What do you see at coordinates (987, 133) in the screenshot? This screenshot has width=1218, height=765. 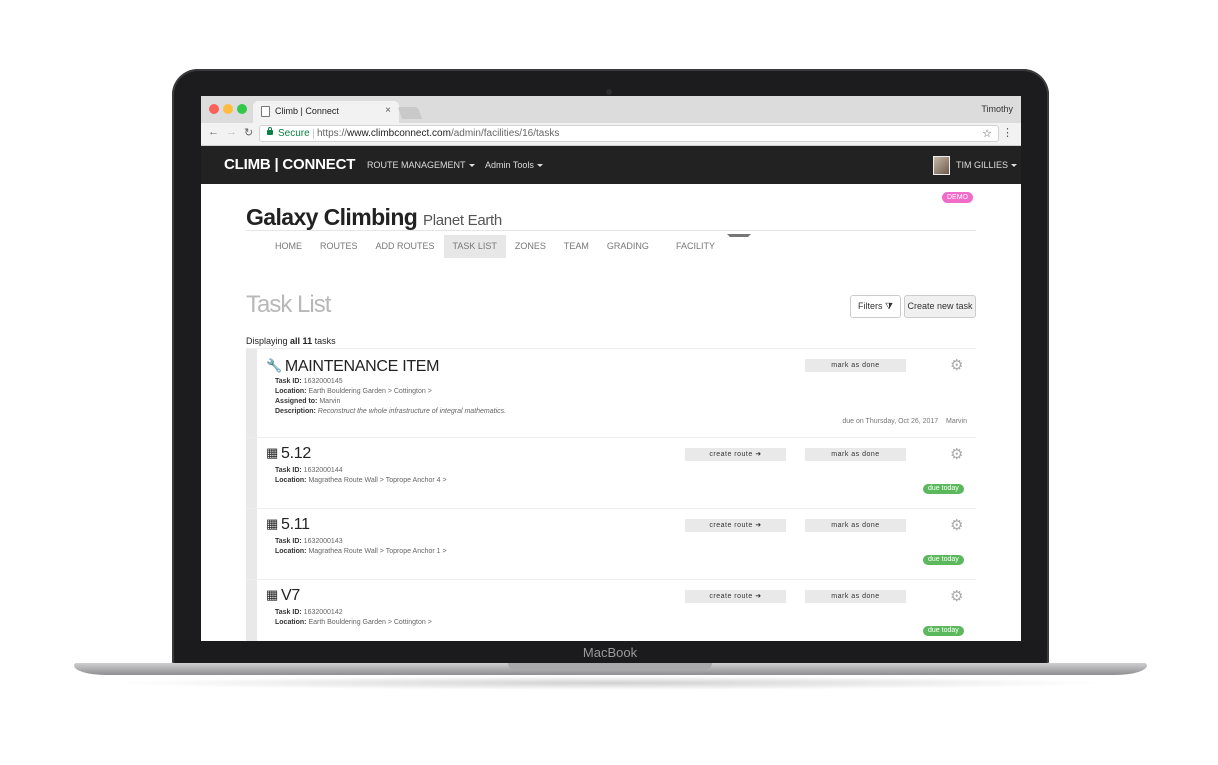 I see `bookmark-star-icon: ☆` at bounding box center [987, 133].